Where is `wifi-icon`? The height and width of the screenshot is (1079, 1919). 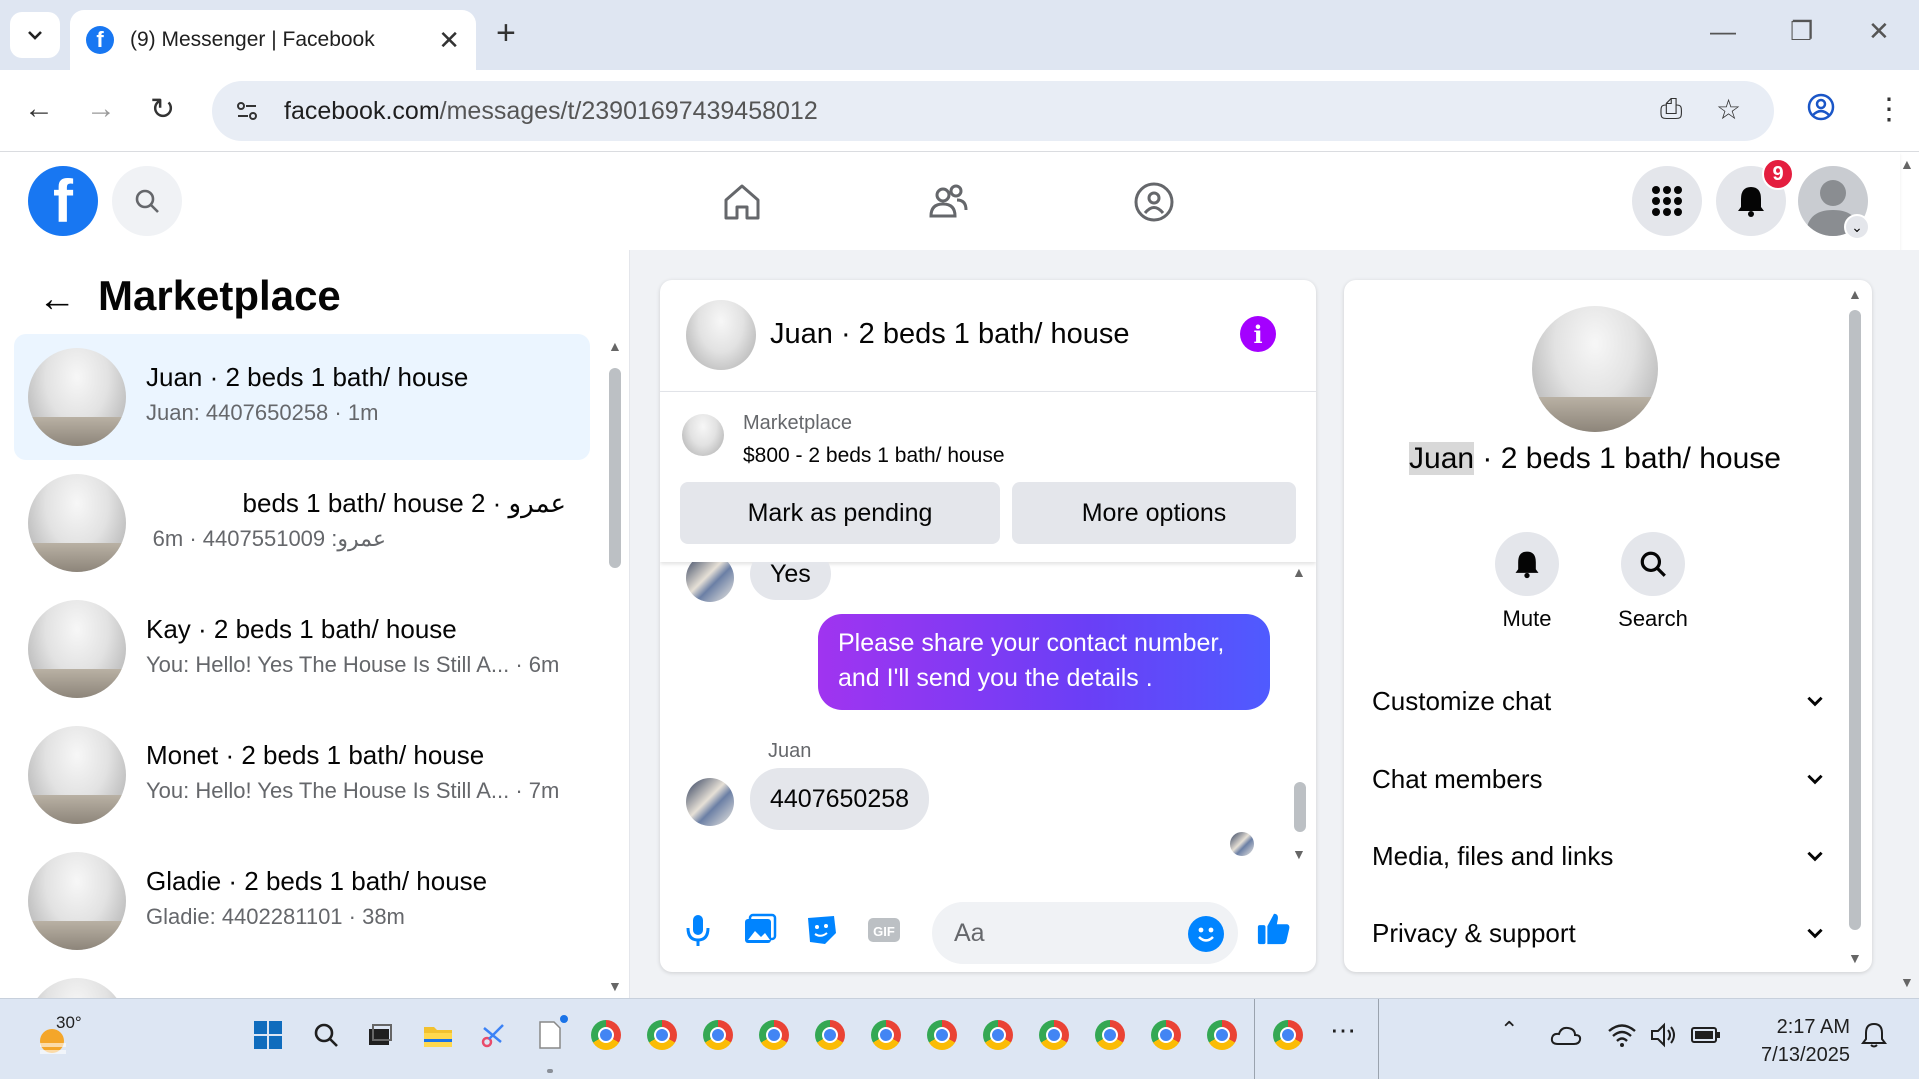
wifi-icon is located at coordinates (1622, 1035).